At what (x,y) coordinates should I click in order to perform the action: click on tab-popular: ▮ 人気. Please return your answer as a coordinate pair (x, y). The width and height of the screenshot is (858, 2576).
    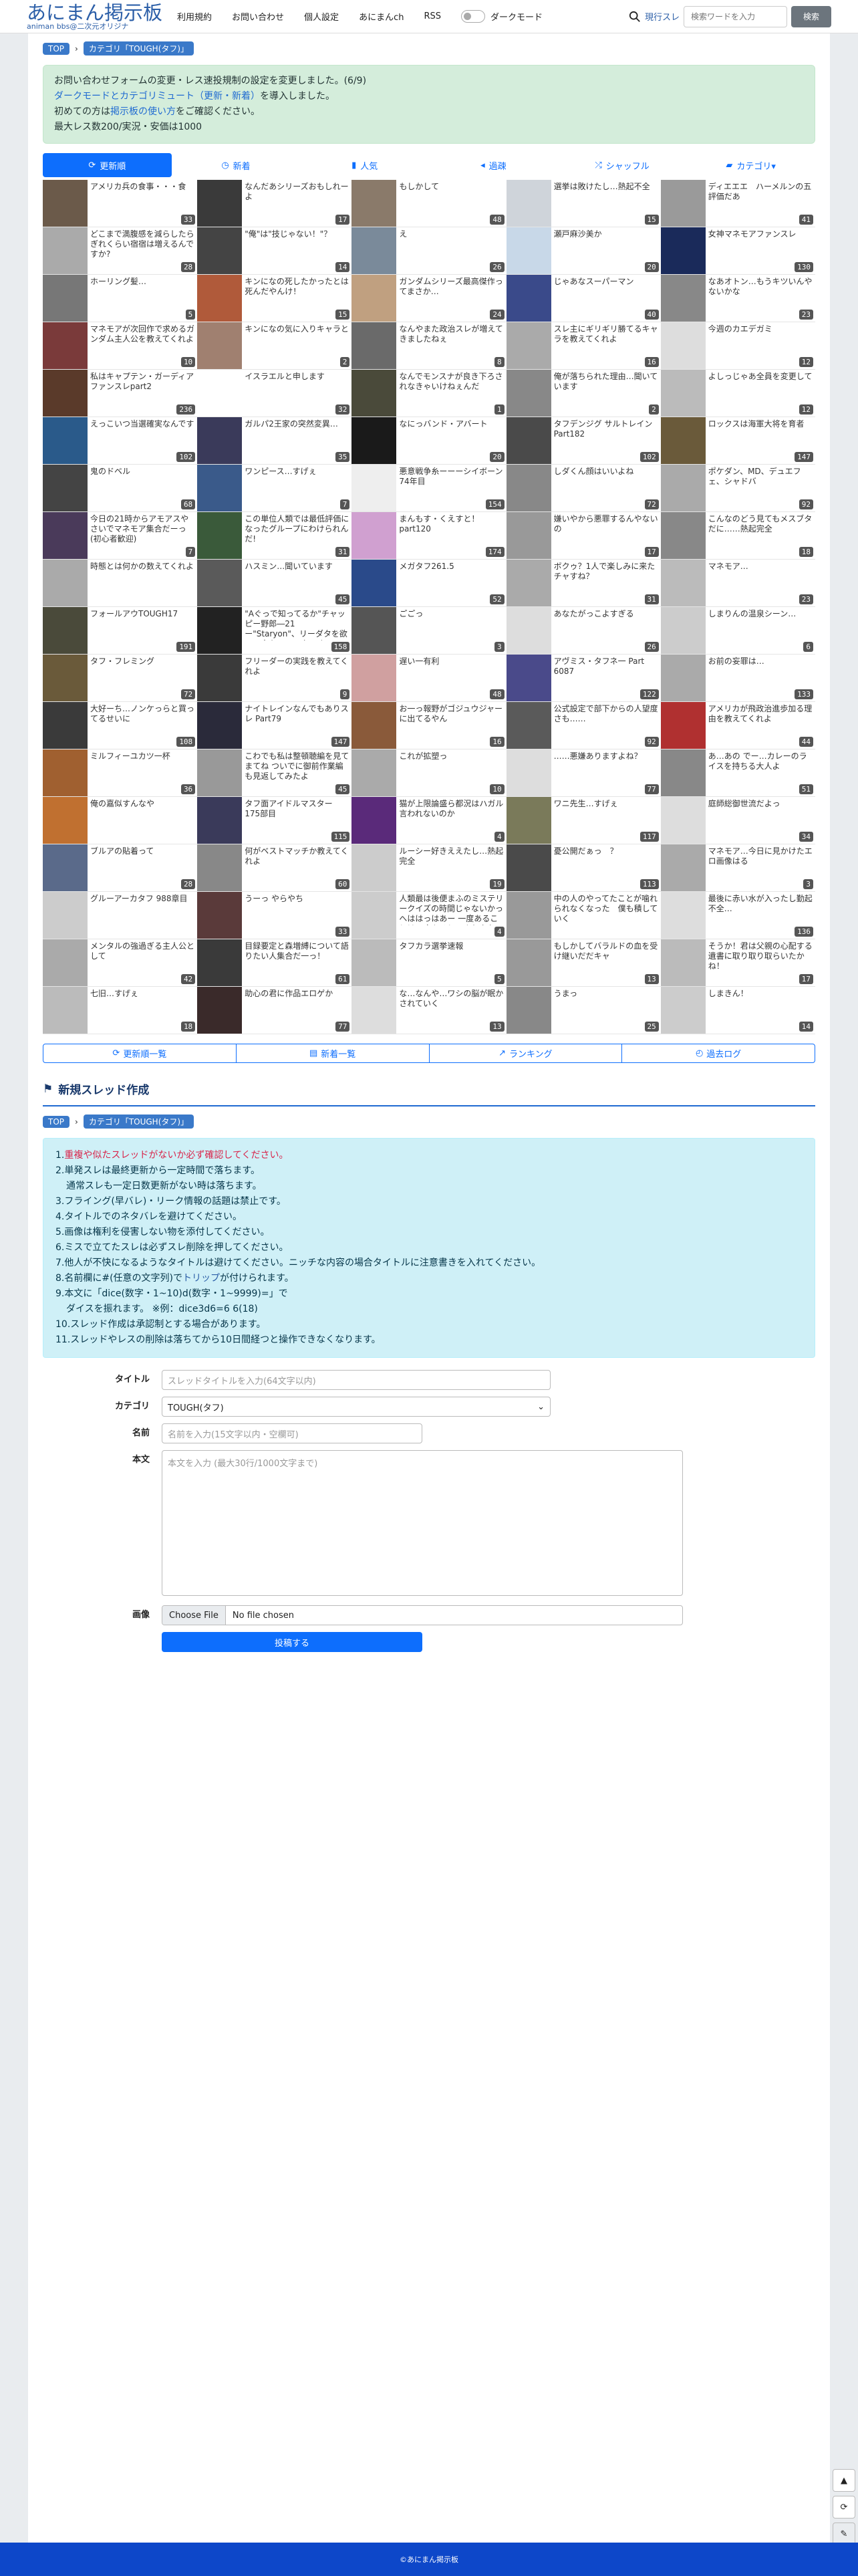
    Looking at the image, I should click on (365, 165).